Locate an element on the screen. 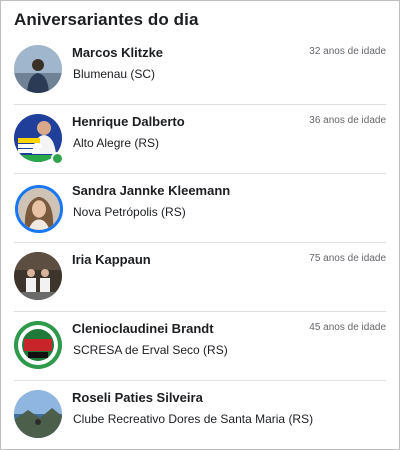  person-location: SCRESA de Erval Seco (RS) is located at coordinates (150, 350).